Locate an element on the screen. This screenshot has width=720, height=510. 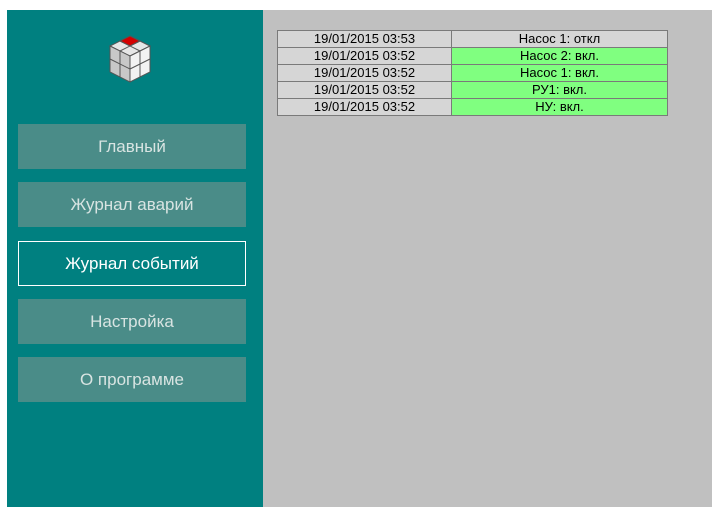
table-row: 19/01/2015 03:53 Насос 1: откл is located at coordinates (472, 39).